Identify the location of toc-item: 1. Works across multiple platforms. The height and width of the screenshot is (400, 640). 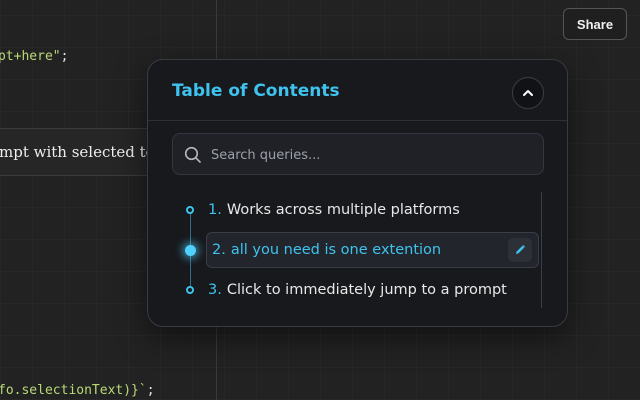
(372, 210).